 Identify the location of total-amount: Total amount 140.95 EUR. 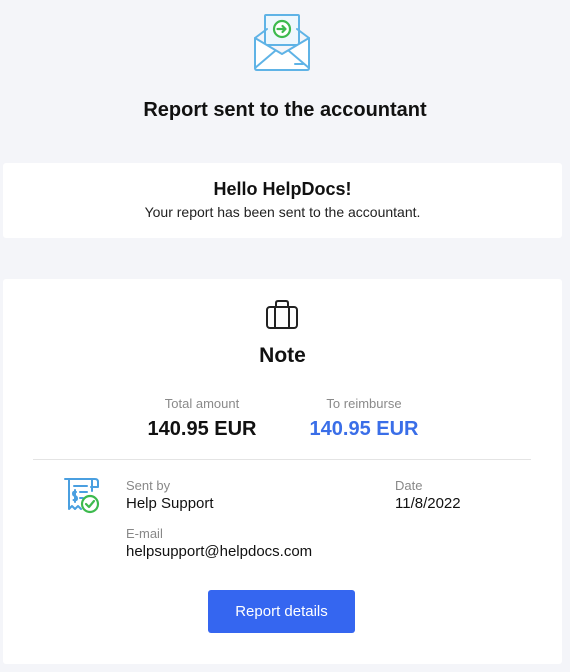
(202, 418).